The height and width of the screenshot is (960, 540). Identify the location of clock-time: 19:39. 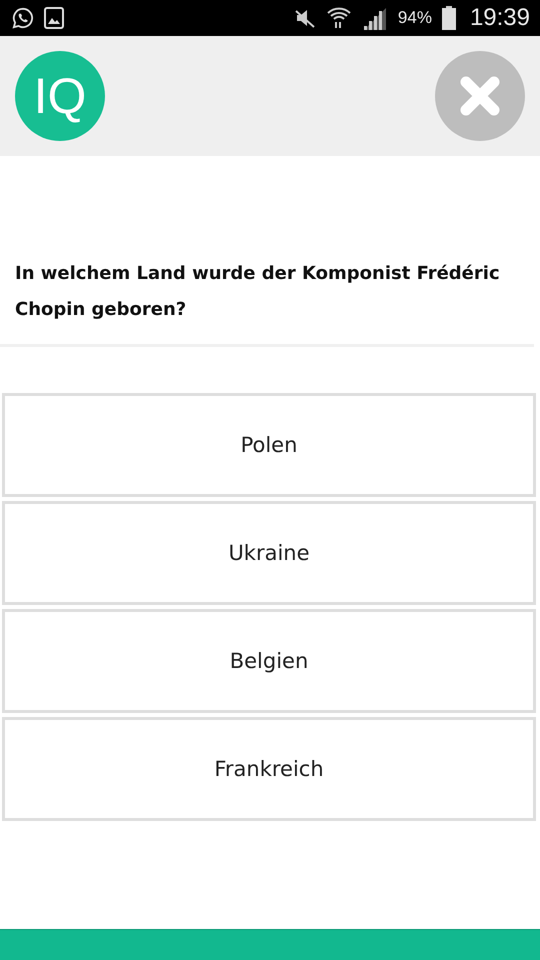
(500, 18).